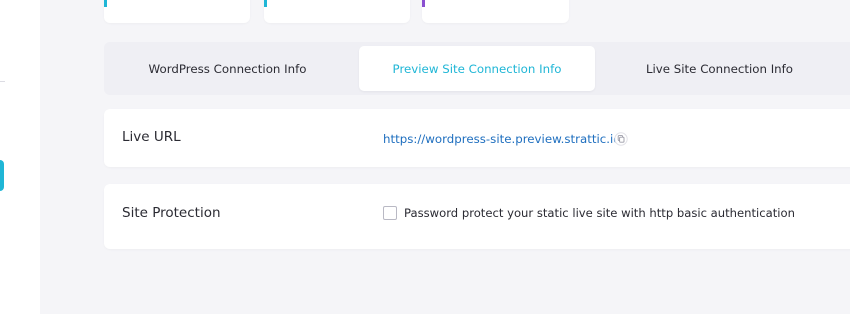 The width and height of the screenshot is (850, 314). Describe the element at coordinates (719, 68) in the screenshot. I see `tab-live-site-connection-info: Live Site Connection Info` at that location.